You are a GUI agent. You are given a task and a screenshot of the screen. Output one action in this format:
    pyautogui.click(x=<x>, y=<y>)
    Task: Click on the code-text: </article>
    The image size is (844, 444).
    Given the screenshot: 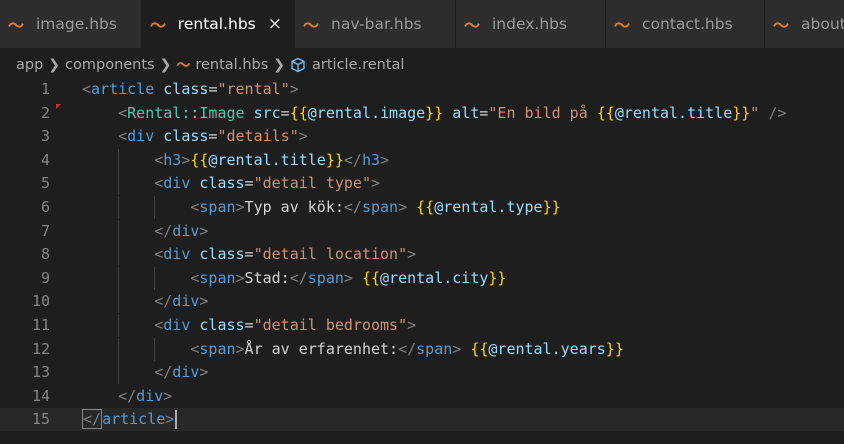 What is the action you would take?
    pyautogui.click(x=130, y=419)
    